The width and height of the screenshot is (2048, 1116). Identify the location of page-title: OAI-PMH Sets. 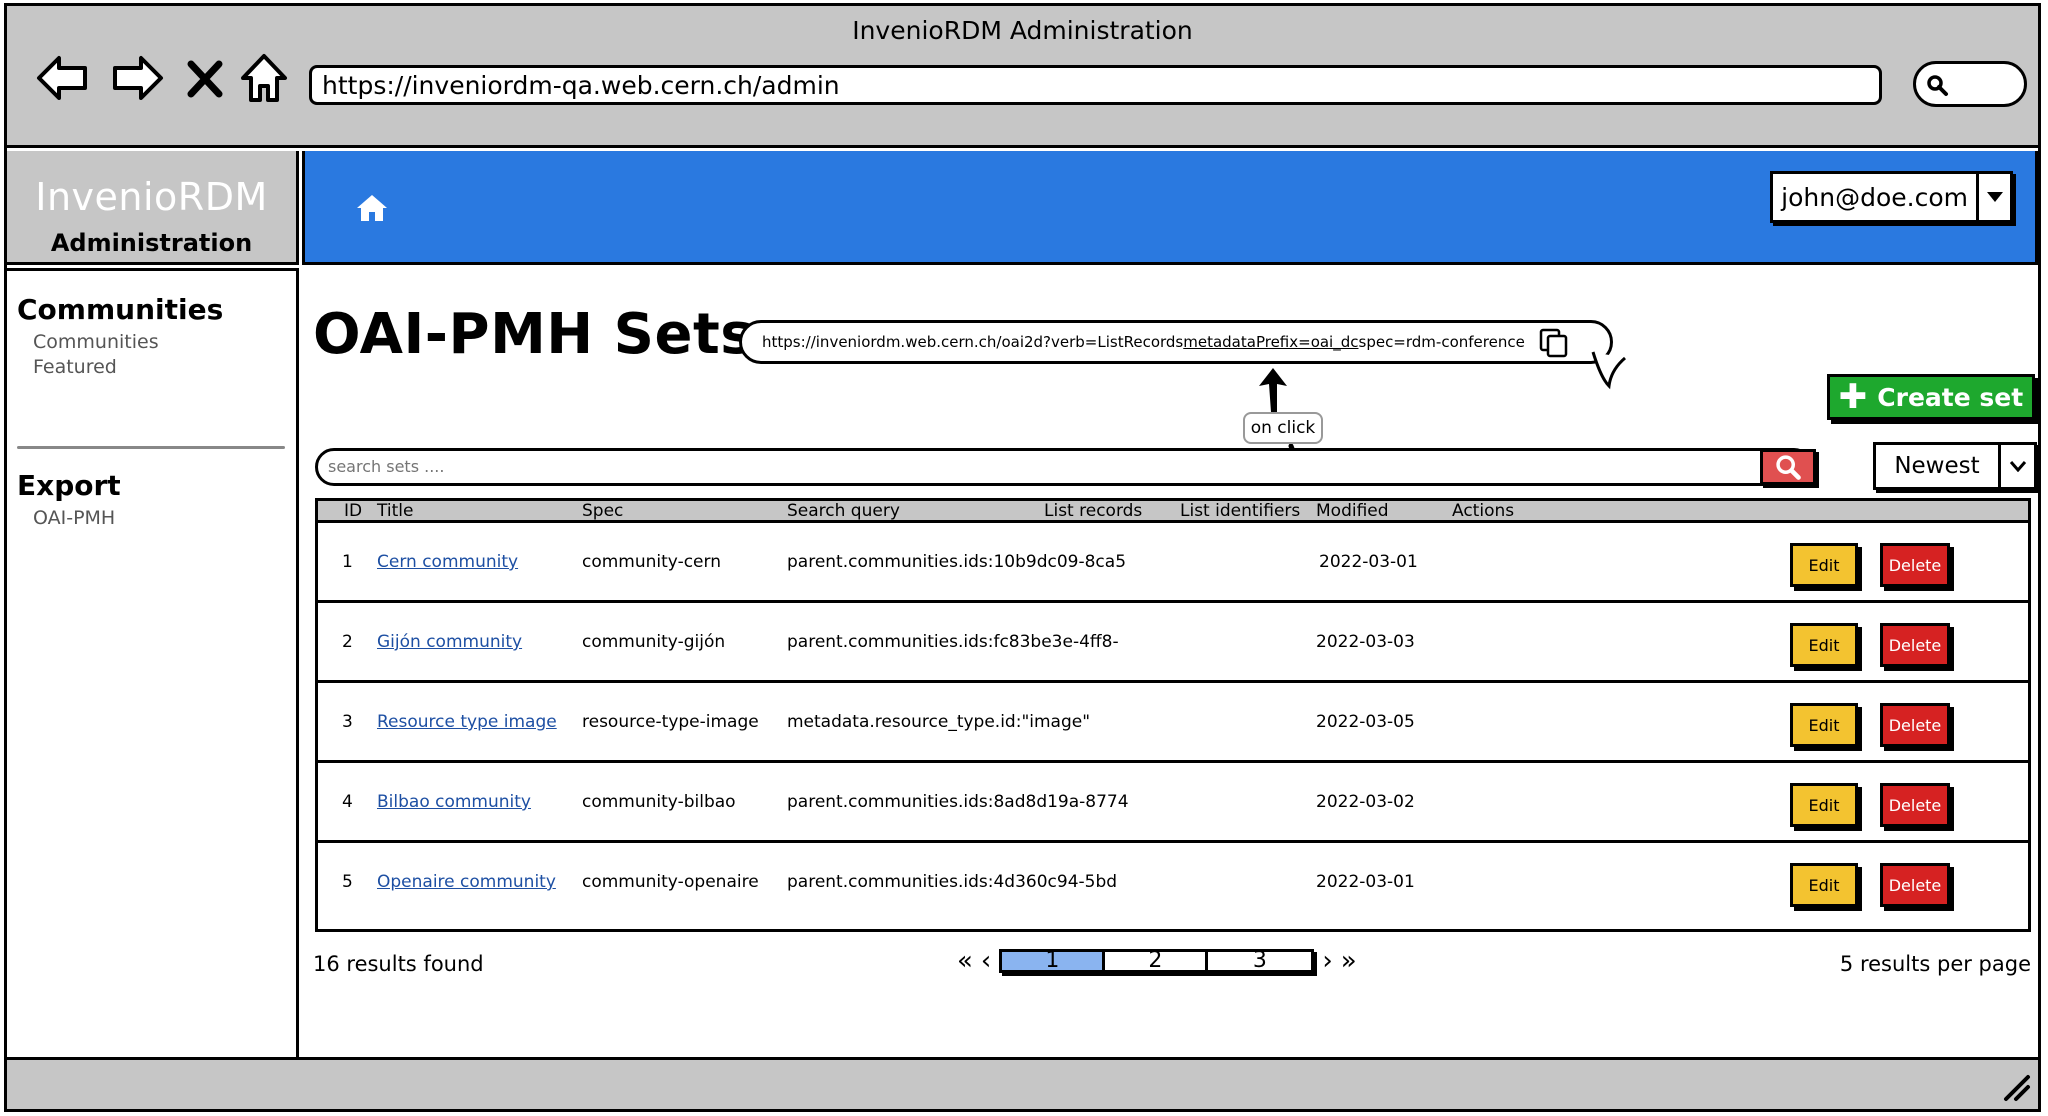
(534, 334).